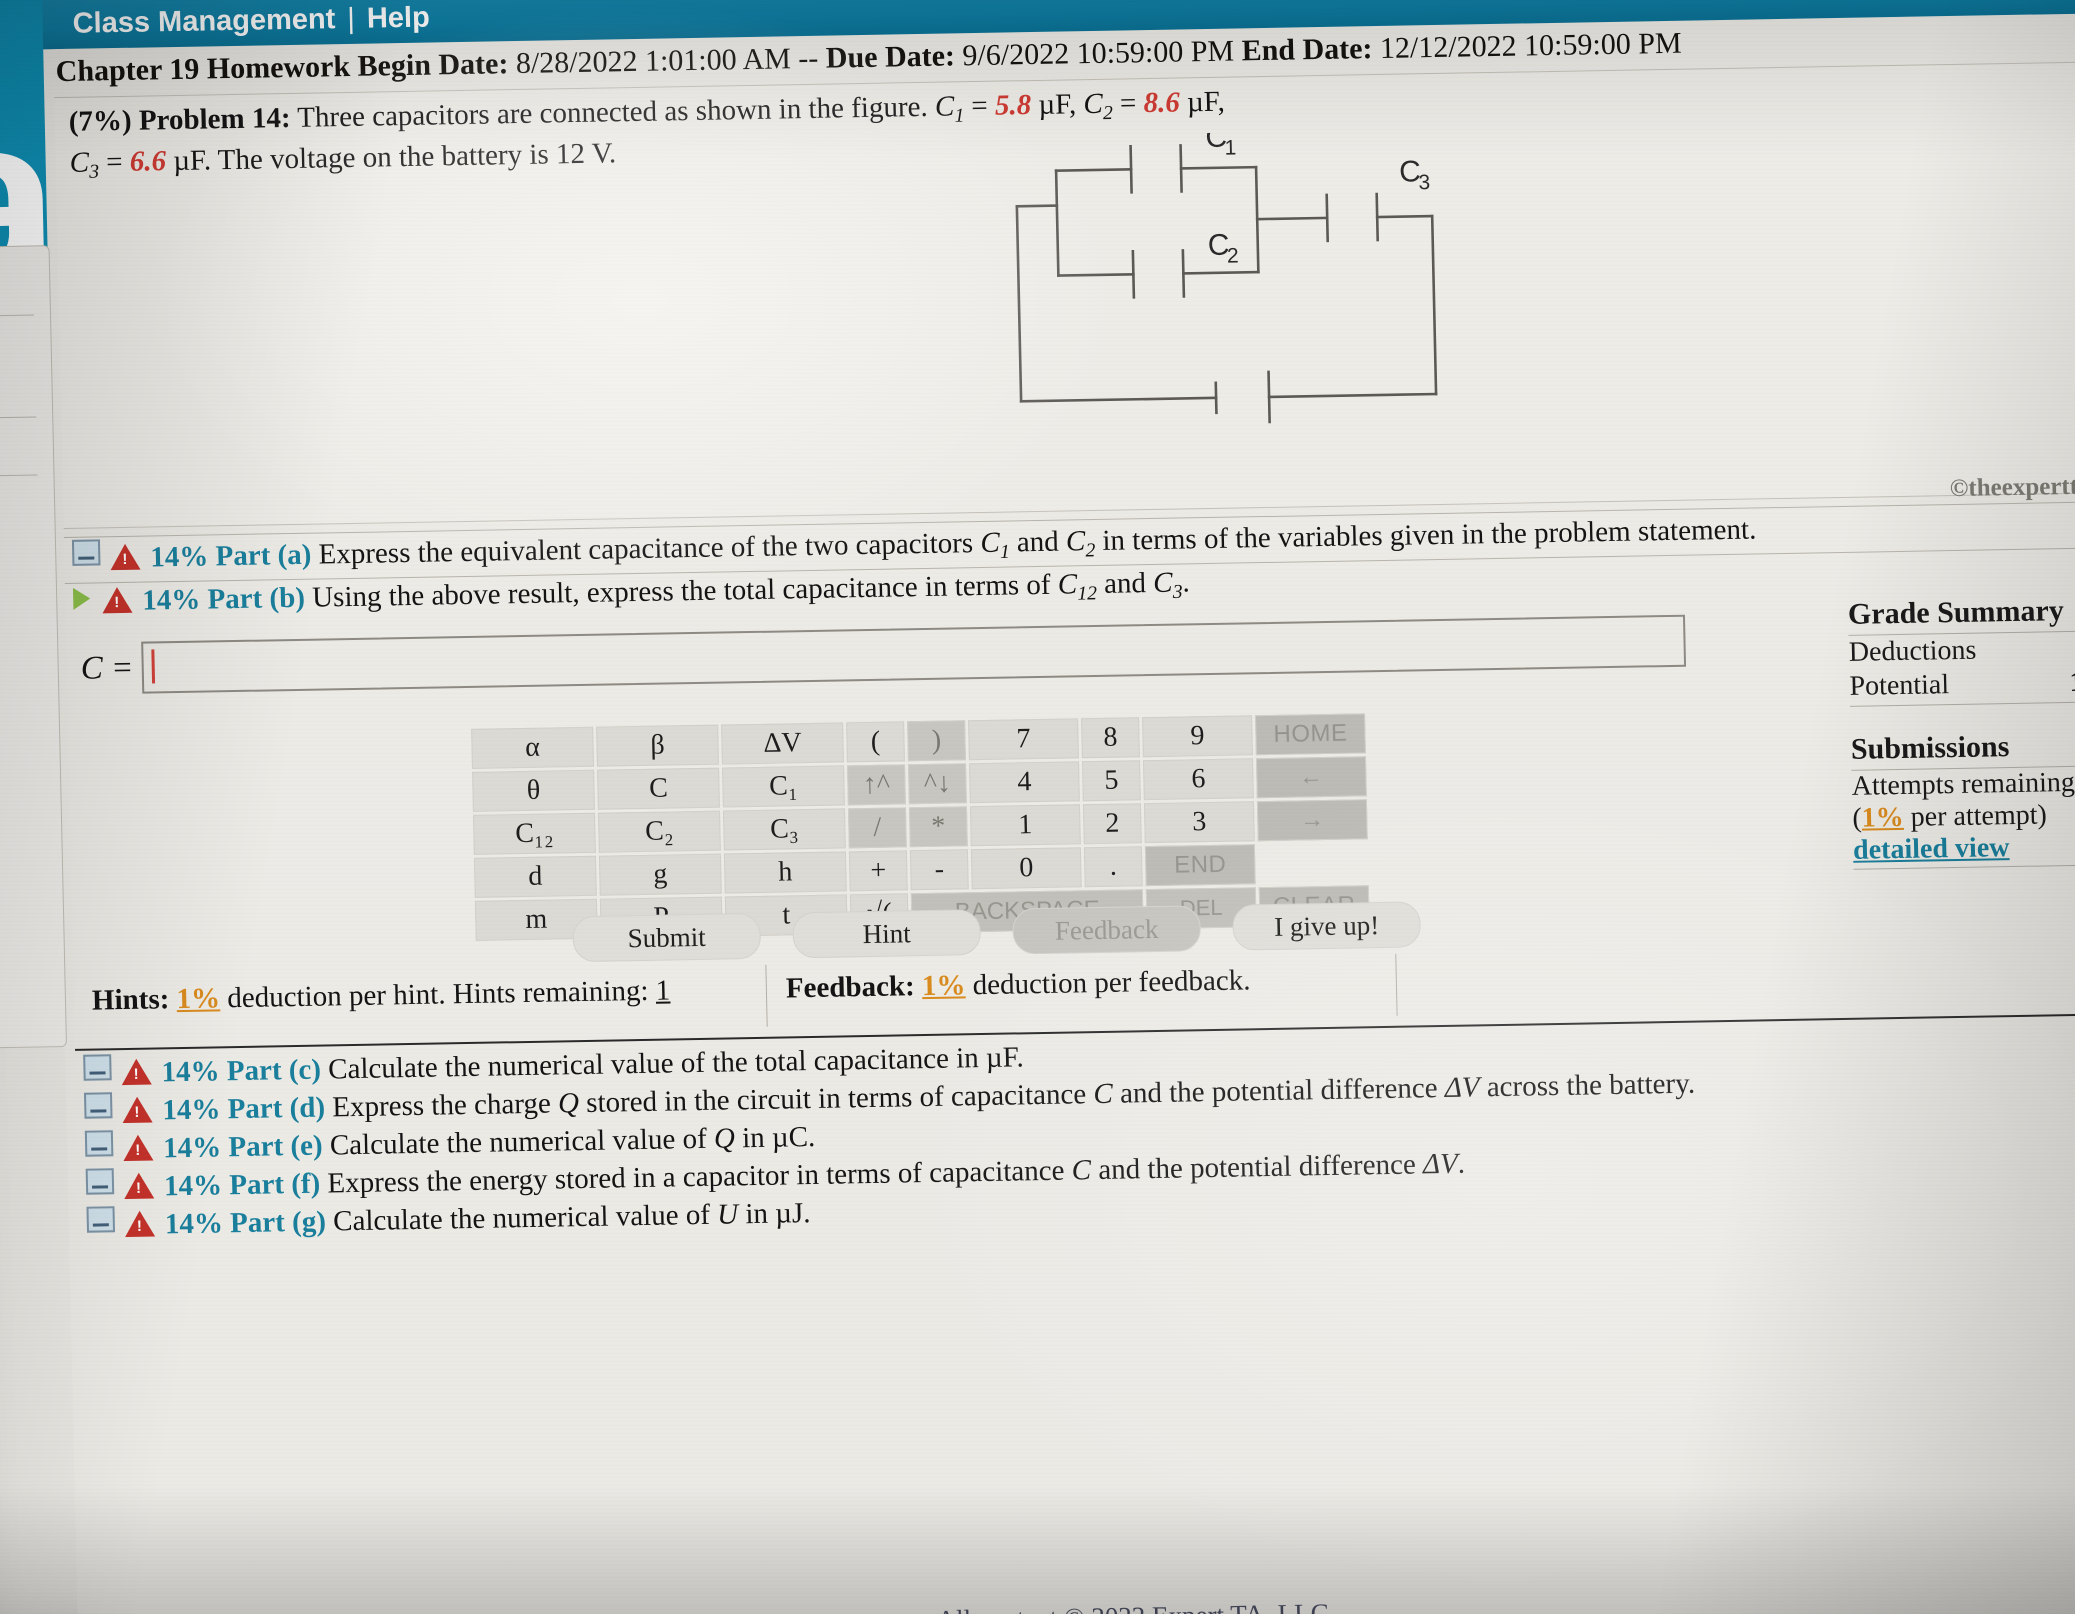  I want to click on potential-label: Potential, so click(1899, 685).